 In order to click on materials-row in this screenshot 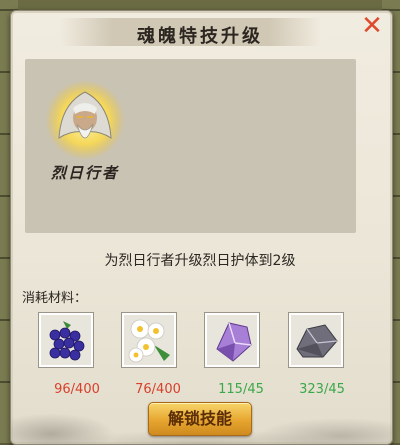, I will do `click(191, 344)`.